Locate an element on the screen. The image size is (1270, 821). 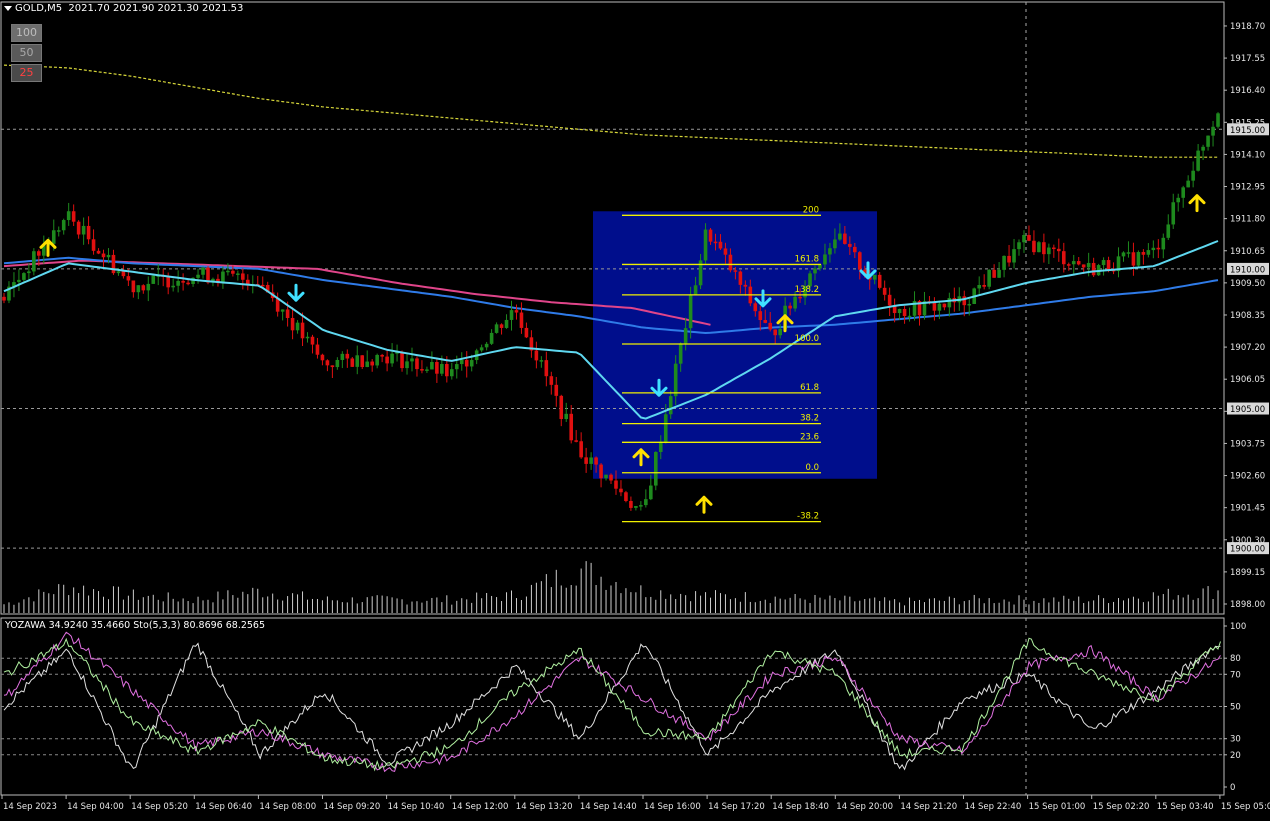
sub-axis-label: 80 is located at coordinates (1235, 659).